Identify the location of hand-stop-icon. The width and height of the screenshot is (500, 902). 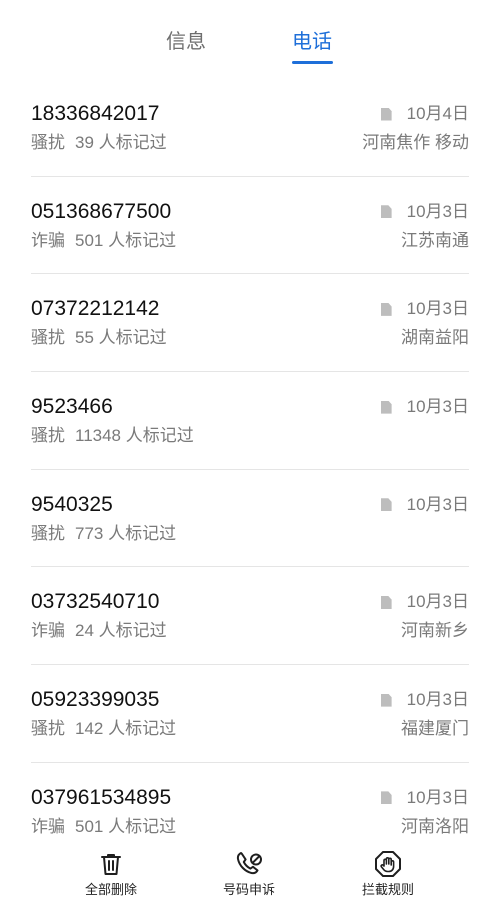
(388, 864).